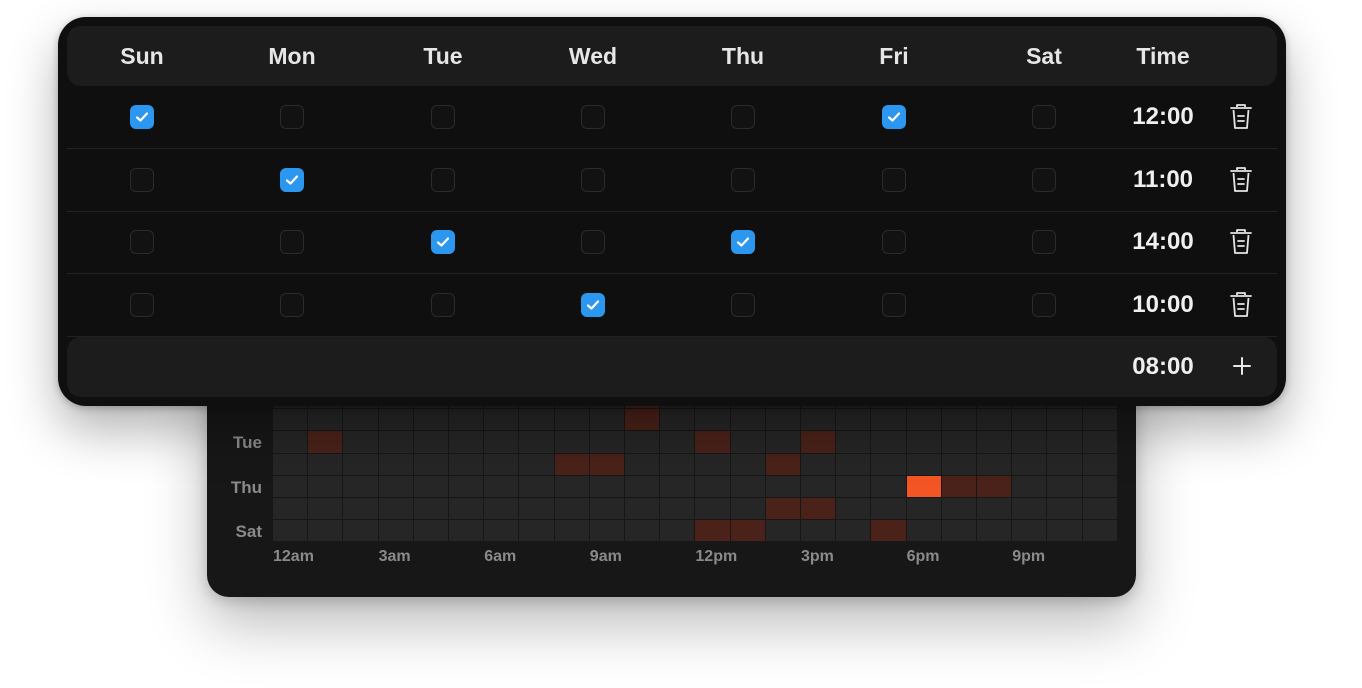 The height and width of the screenshot is (688, 1362). Describe the element at coordinates (1242, 366) in the screenshot. I see `plus-icon` at that location.